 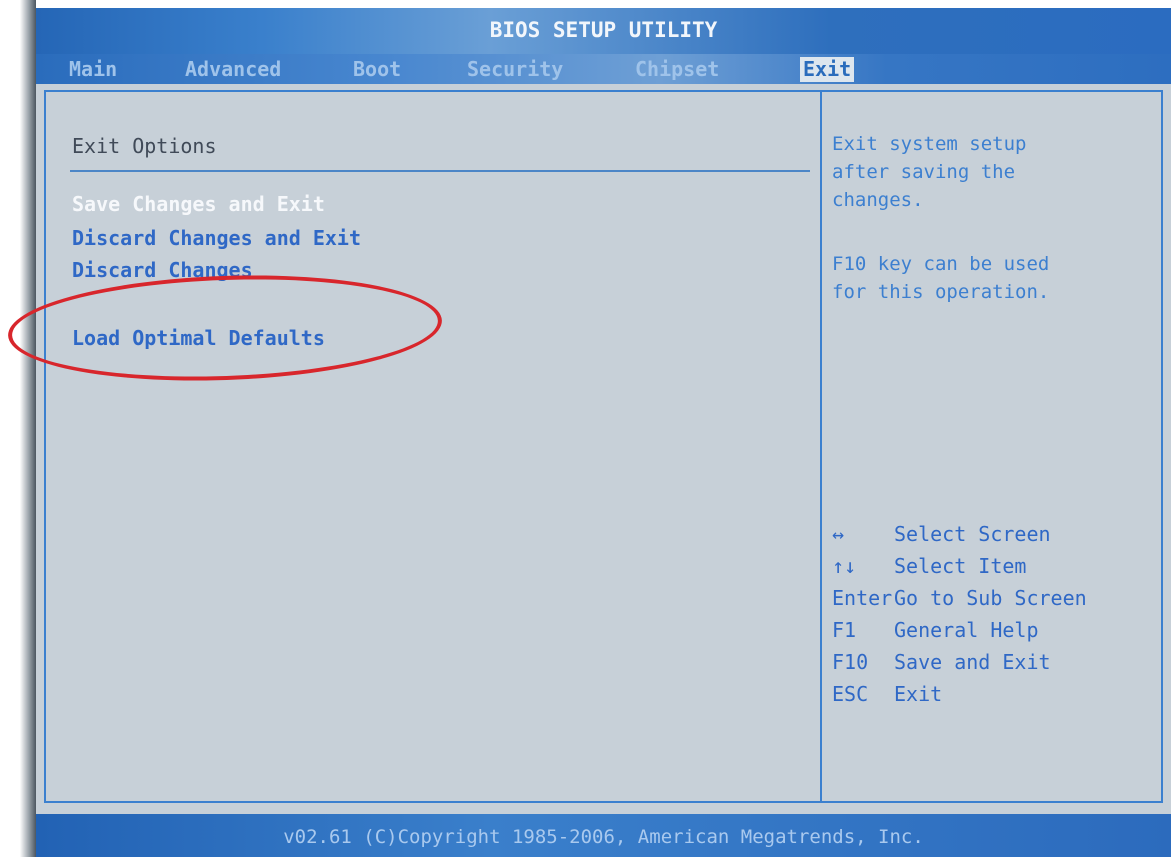 I want to click on key-hint-general-help: F1 General Help, so click(x=935, y=630).